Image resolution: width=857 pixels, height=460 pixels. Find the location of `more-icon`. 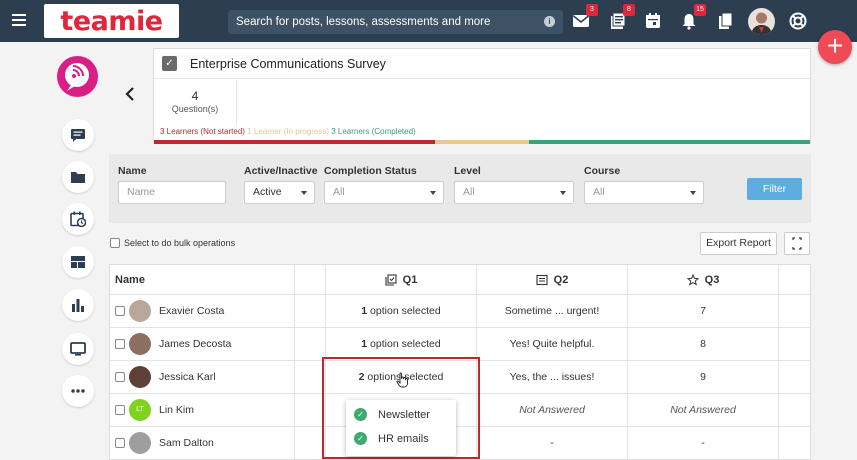

more-icon is located at coordinates (78, 391).